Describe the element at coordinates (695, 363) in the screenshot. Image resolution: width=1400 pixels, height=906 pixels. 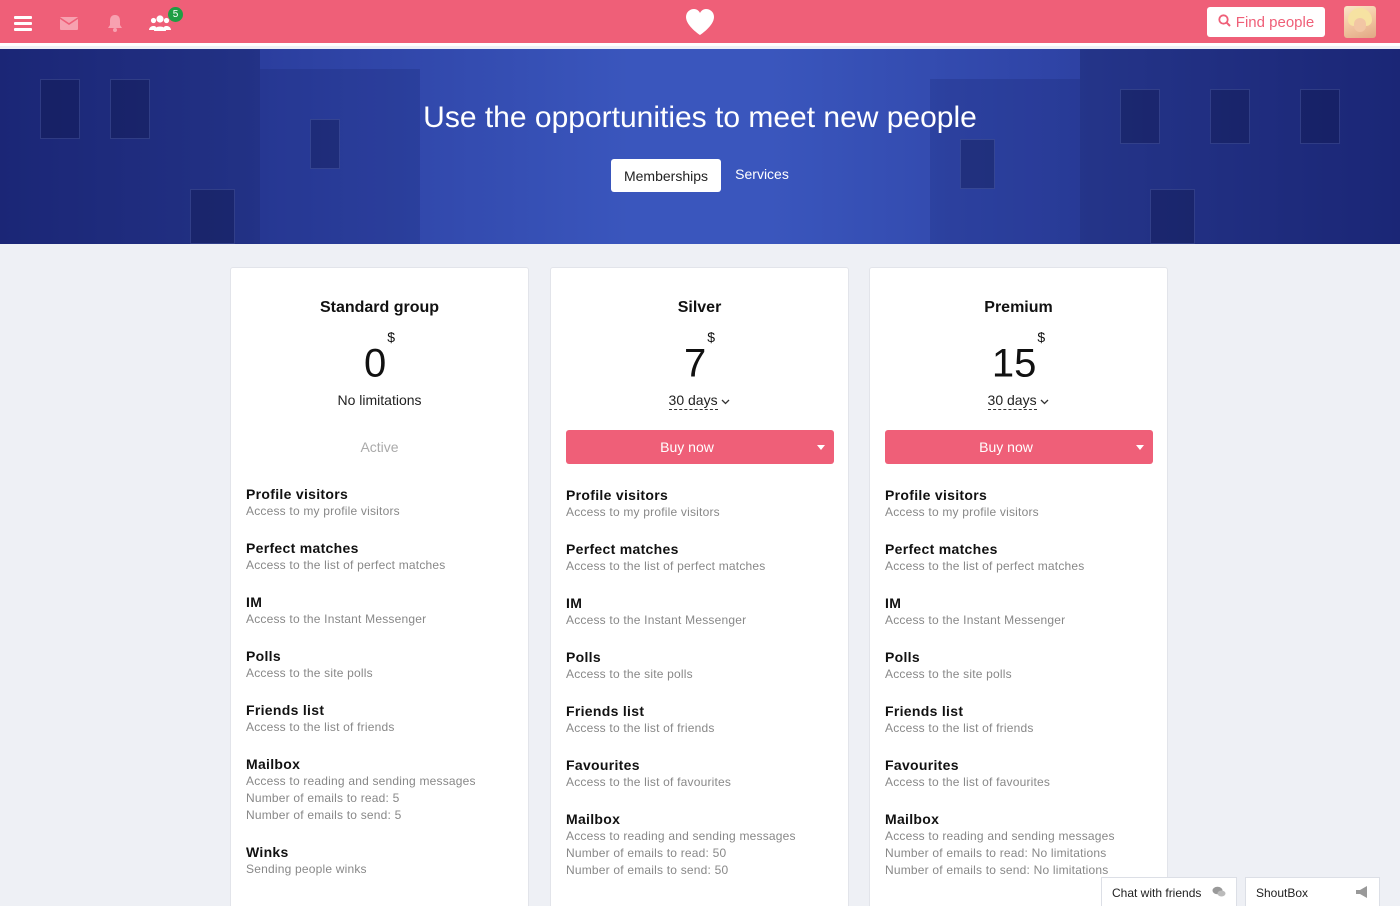
I see `price-value: 7` at that location.